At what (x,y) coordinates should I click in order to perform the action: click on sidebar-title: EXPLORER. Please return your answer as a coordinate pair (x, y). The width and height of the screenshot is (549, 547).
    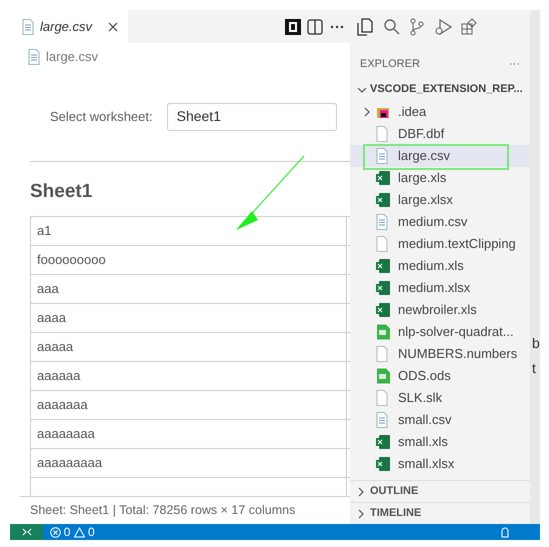
    Looking at the image, I should click on (390, 64).